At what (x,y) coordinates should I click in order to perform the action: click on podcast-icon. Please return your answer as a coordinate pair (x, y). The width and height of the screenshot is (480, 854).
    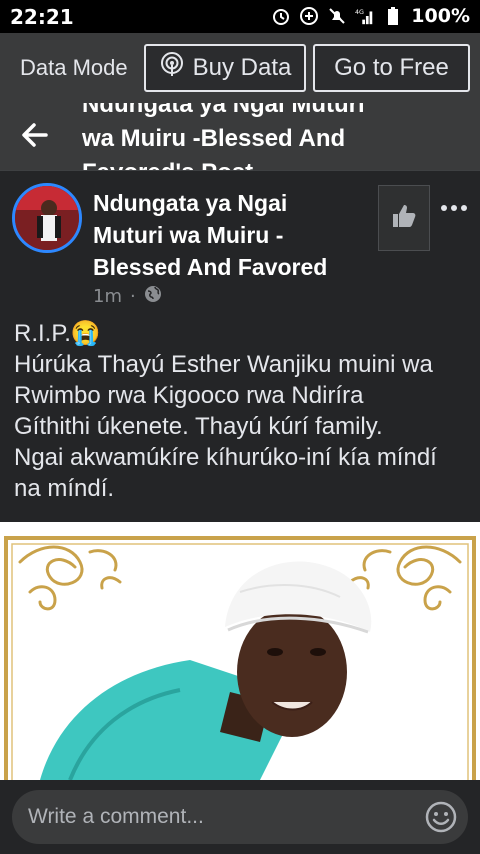
    Looking at the image, I should click on (172, 68).